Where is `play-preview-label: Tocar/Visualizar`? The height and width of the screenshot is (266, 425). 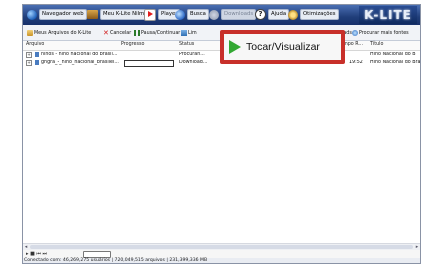
play-preview-label: Tocar/Visualizar is located at coordinates (283, 47).